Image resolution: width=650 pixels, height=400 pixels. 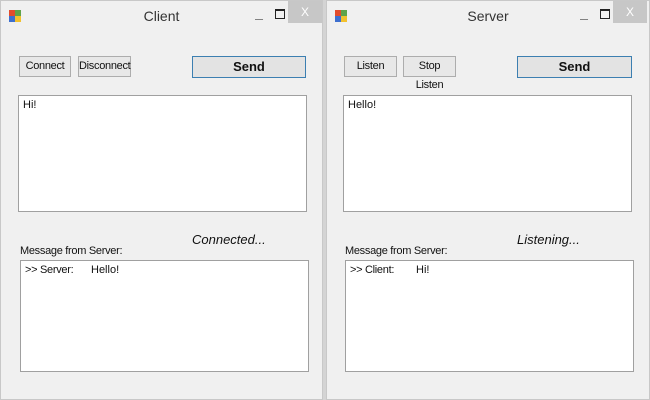 I want to click on message-text: Hi!, so click(x=423, y=270).